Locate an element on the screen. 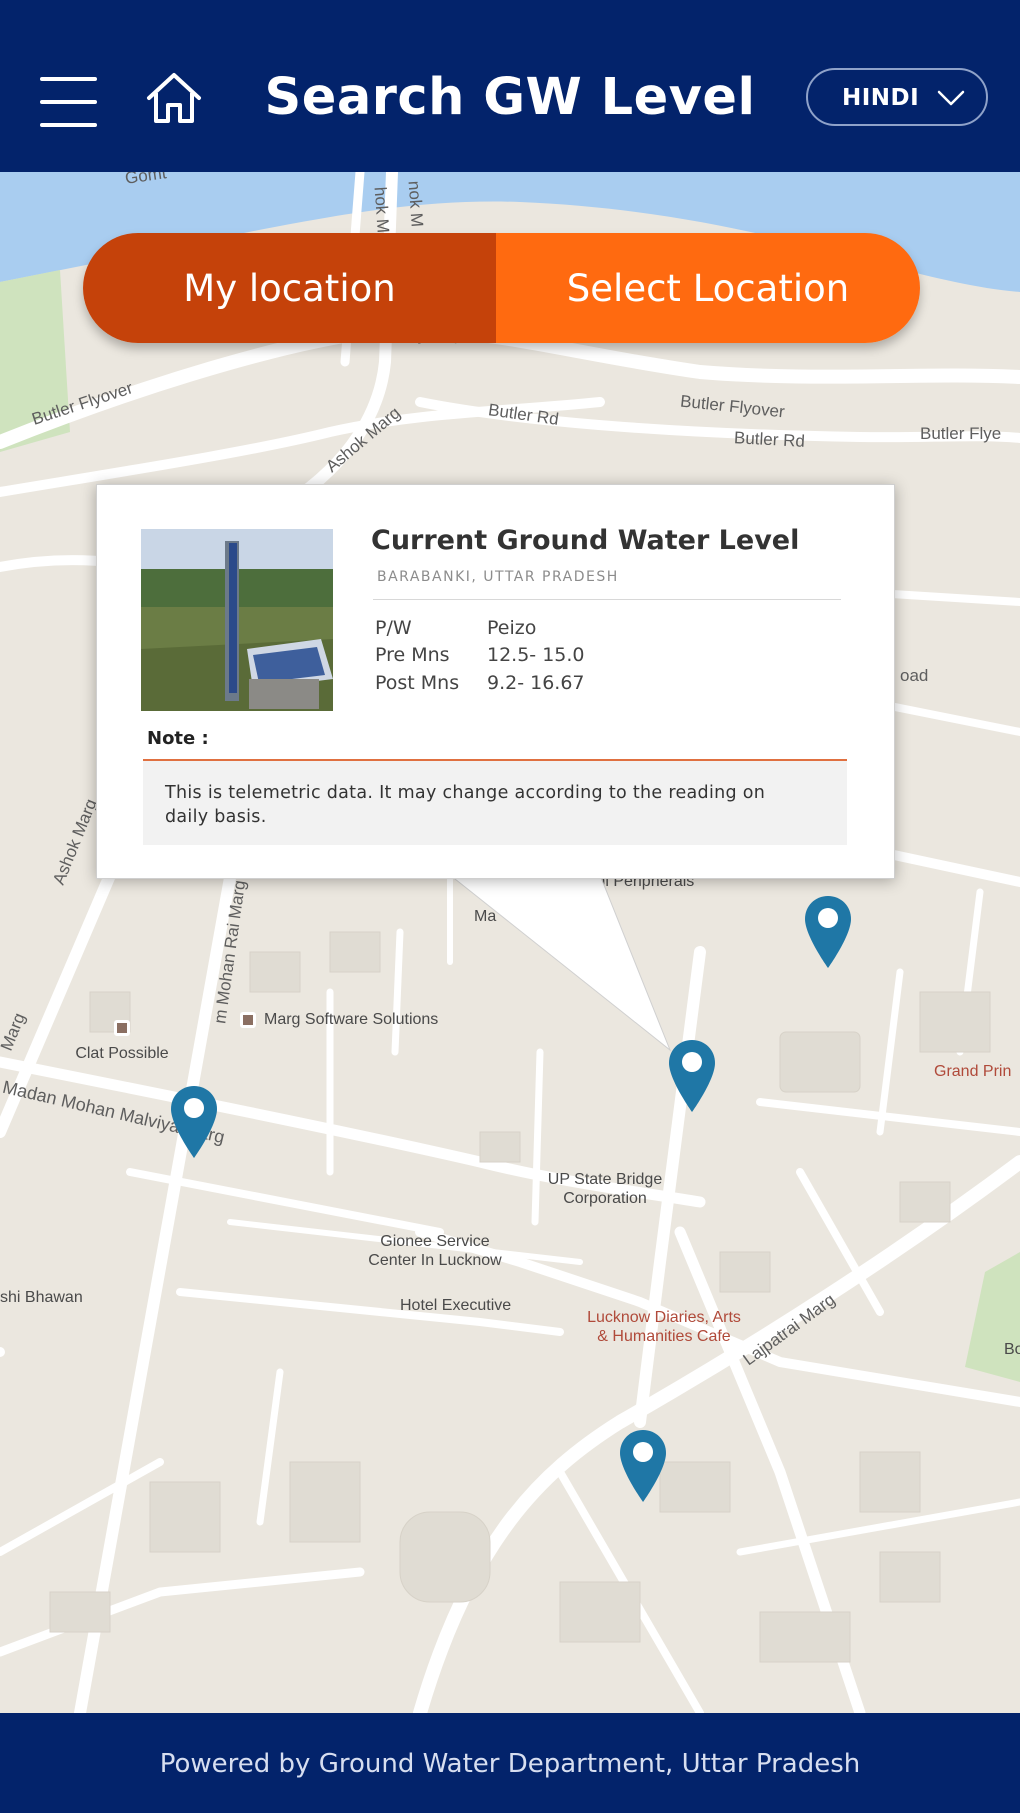  poi-label: UP State Bridge Corporation is located at coordinates (605, 1189).